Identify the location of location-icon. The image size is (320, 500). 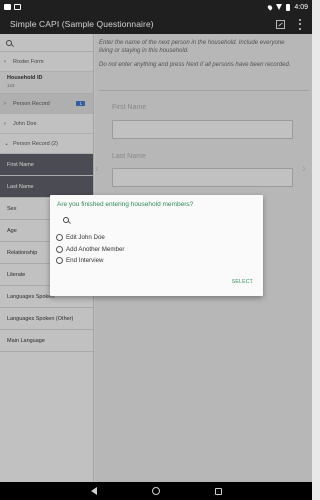
(270, 7).